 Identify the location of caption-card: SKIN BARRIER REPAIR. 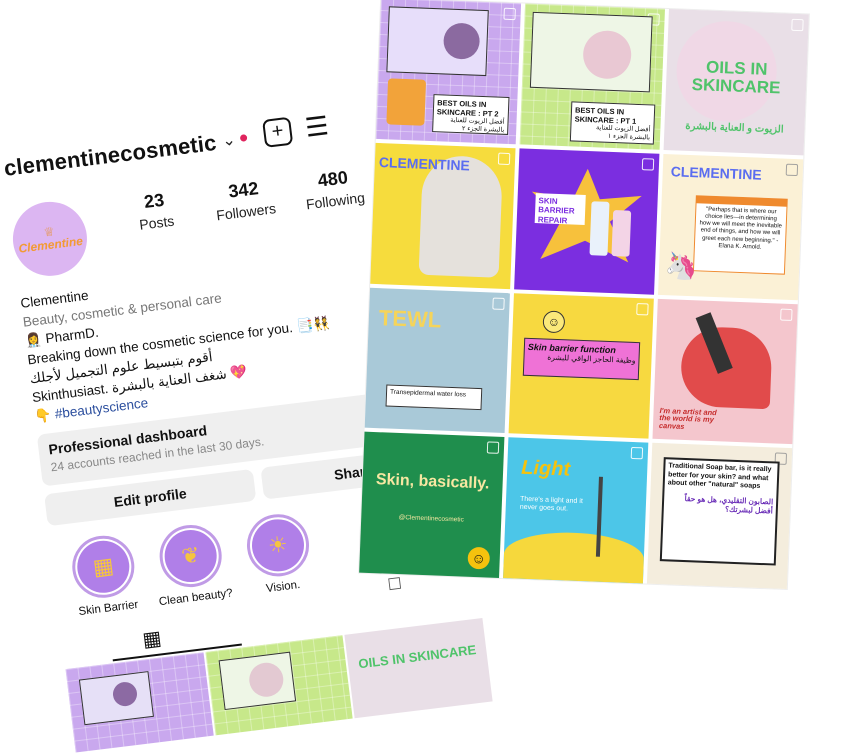
(560, 209).